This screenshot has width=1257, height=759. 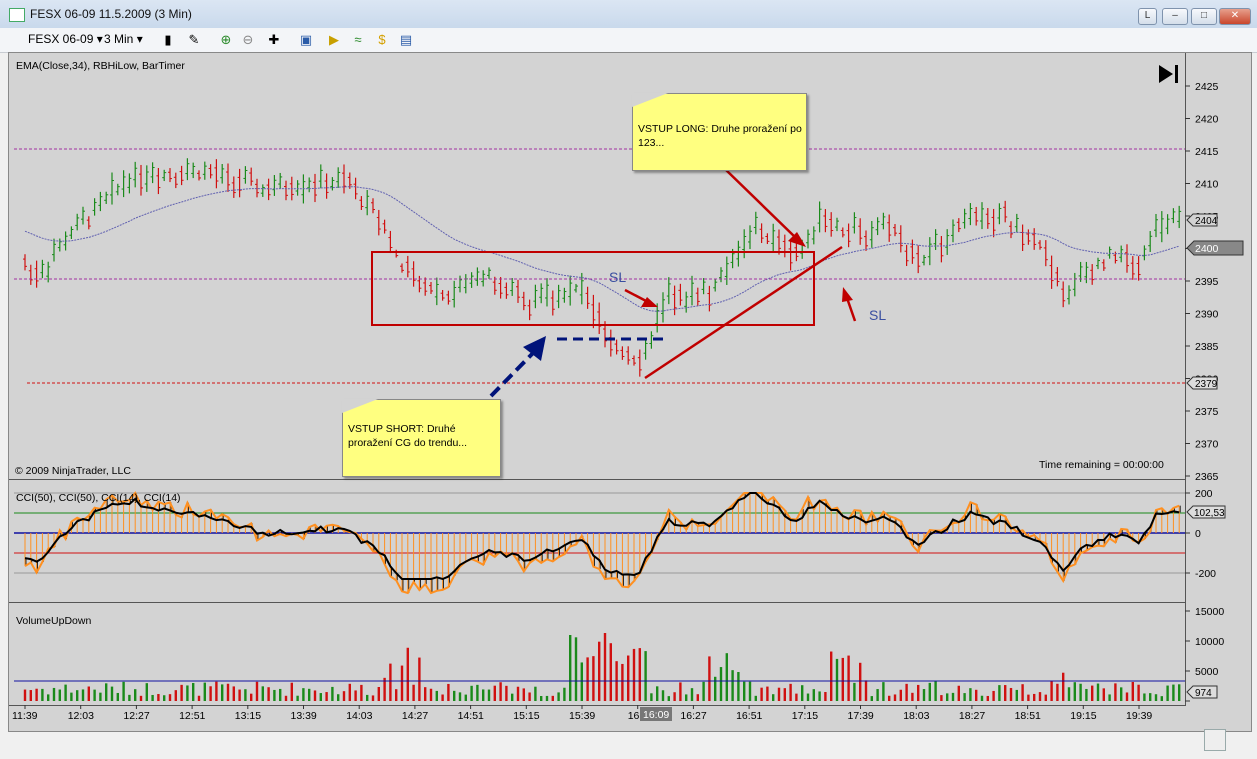 What do you see at coordinates (597, 654) in the screenshot?
I see `volume-panel` at bounding box center [597, 654].